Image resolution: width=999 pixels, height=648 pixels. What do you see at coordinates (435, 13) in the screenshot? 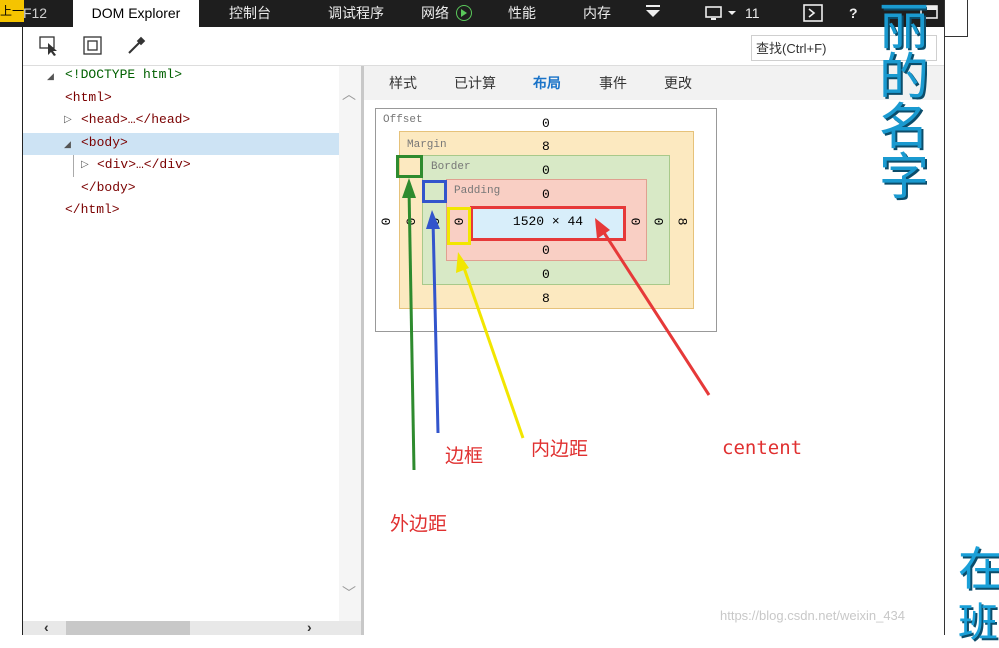
I see `tab-network: 网络` at bounding box center [435, 13].